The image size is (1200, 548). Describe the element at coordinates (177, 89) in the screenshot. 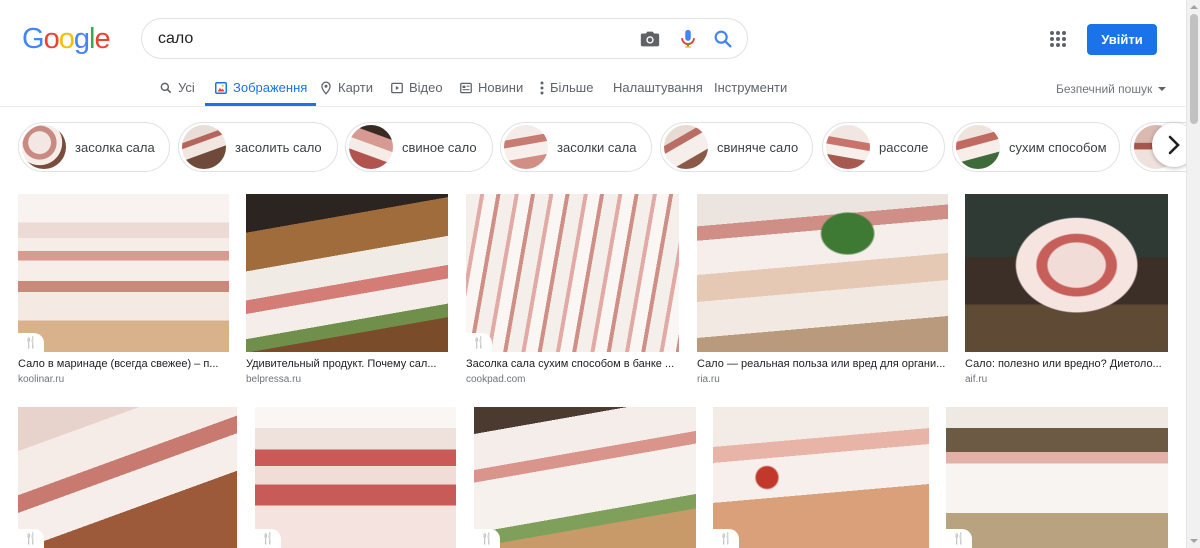

I see `tab-all: Усі` at that location.